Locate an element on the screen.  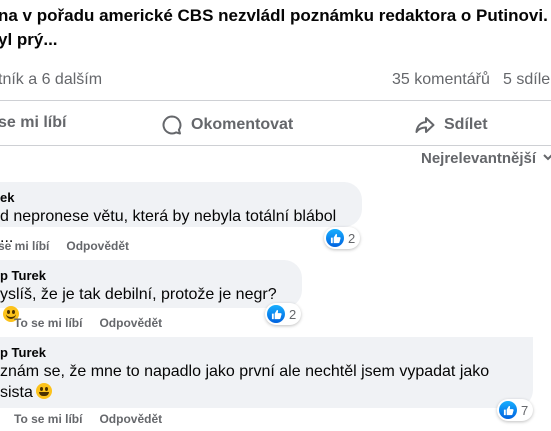
comment-like-link: se mi líbí is located at coordinates (24, 246).